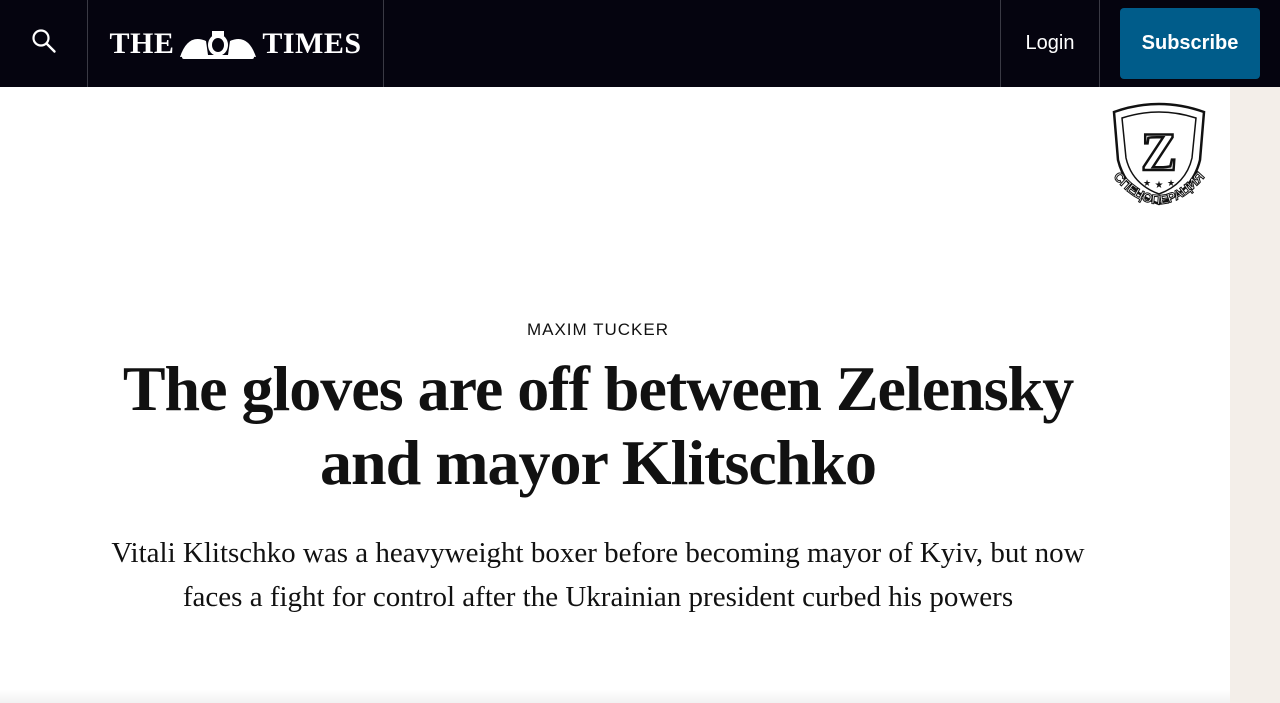 The height and width of the screenshot is (703, 1280). I want to click on search-button, so click(44, 43).